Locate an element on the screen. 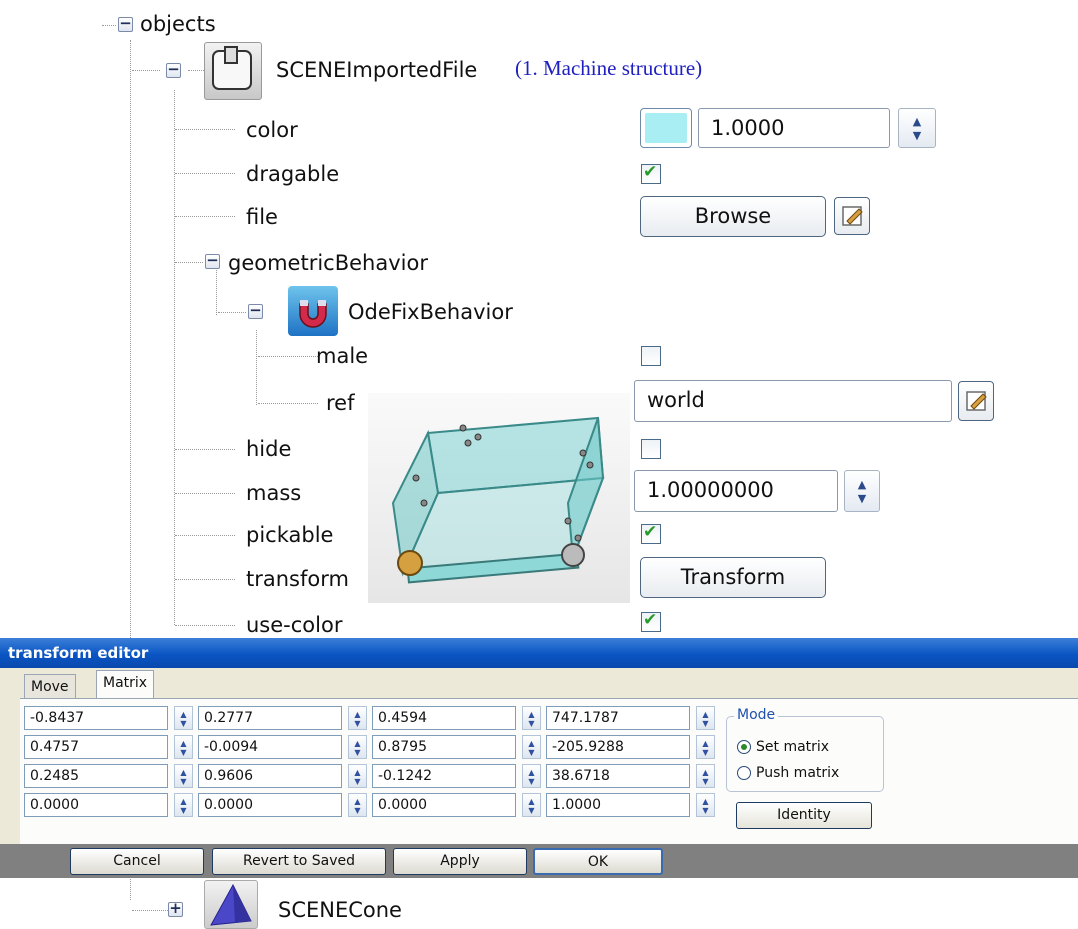  set-matrix-label: Set matrix is located at coordinates (793, 747).